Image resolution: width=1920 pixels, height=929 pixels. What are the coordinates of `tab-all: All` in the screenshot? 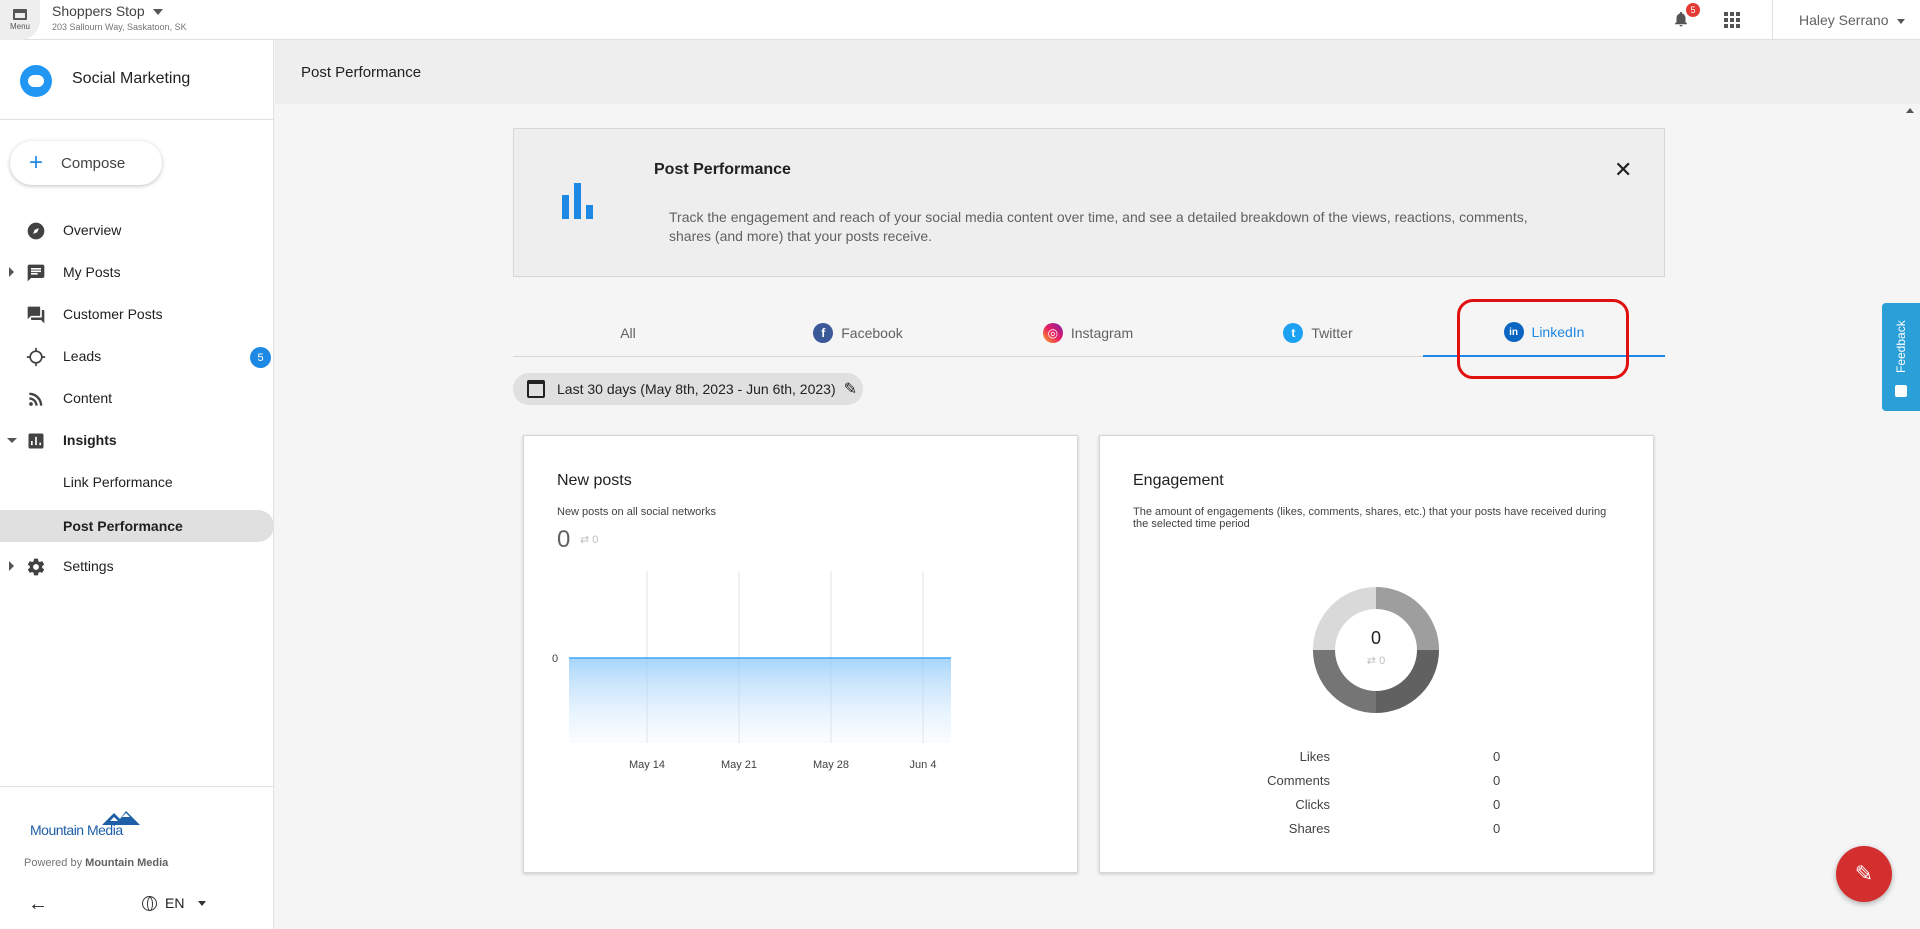 It's located at (628, 333).